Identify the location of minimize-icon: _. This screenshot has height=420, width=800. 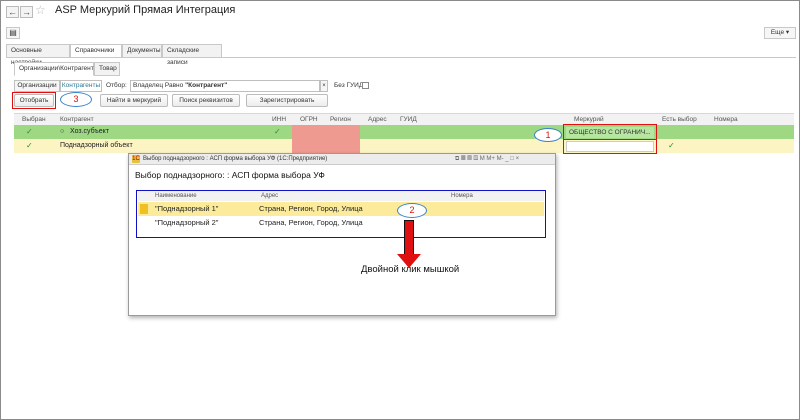
(506, 159).